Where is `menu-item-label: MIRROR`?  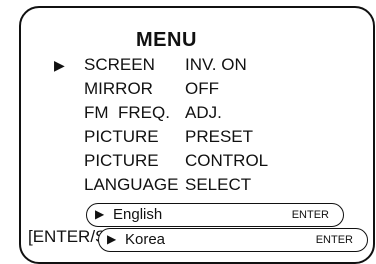 menu-item-label: MIRROR is located at coordinates (118, 88).